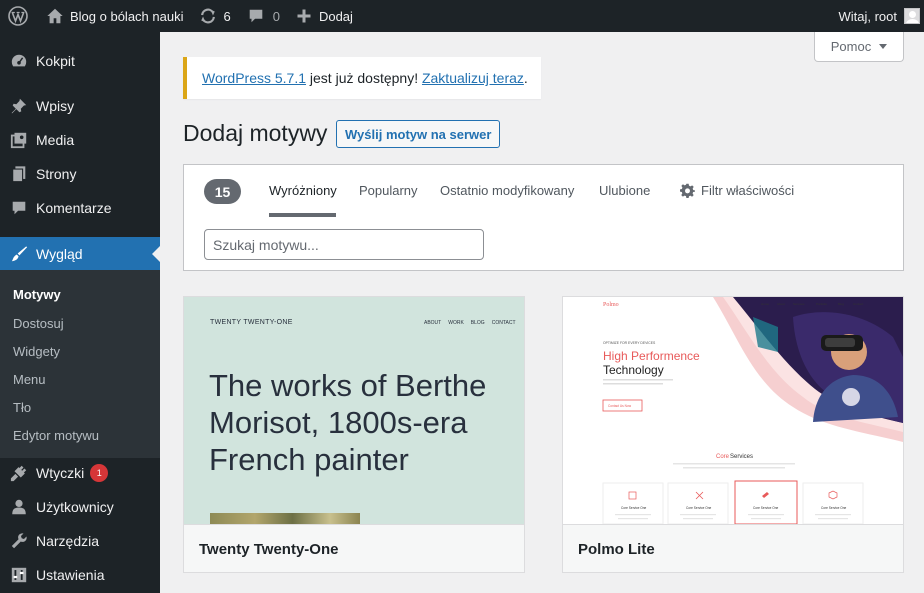 The width and height of the screenshot is (924, 593). What do you see at coordinates (75, 507) in the screenshot?
I see `sidebar-item-label: Użytkownicy` at bounding box center [75, 507].